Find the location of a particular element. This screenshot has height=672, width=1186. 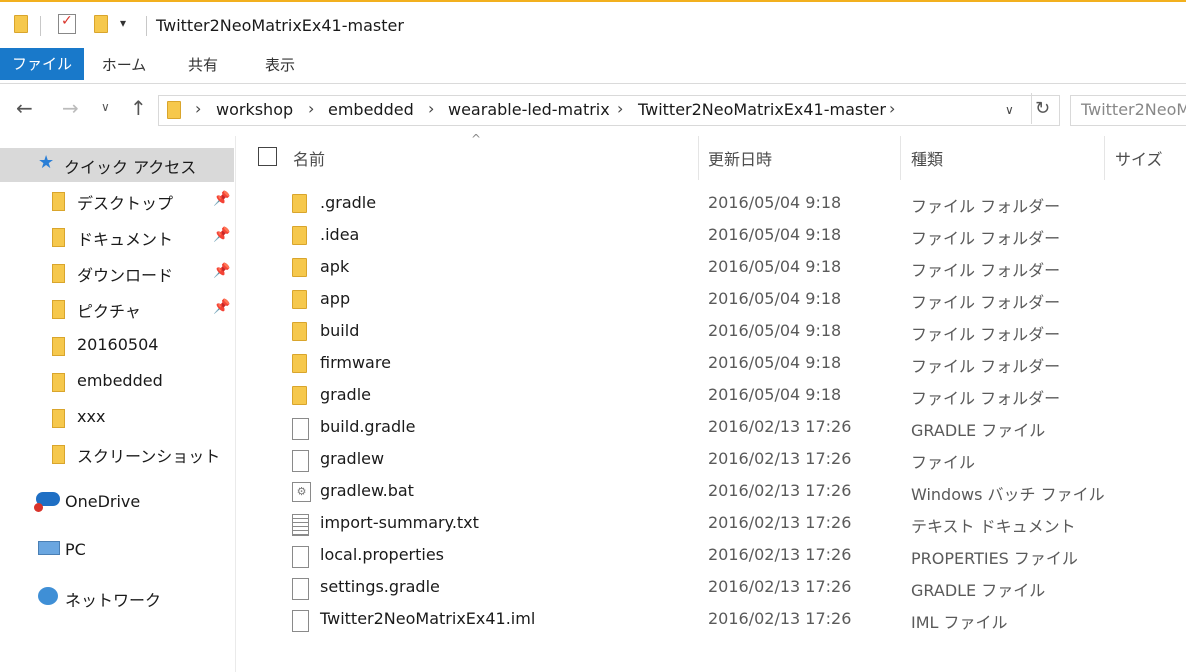

file-name: gradle is located at coordinates (345, 394).